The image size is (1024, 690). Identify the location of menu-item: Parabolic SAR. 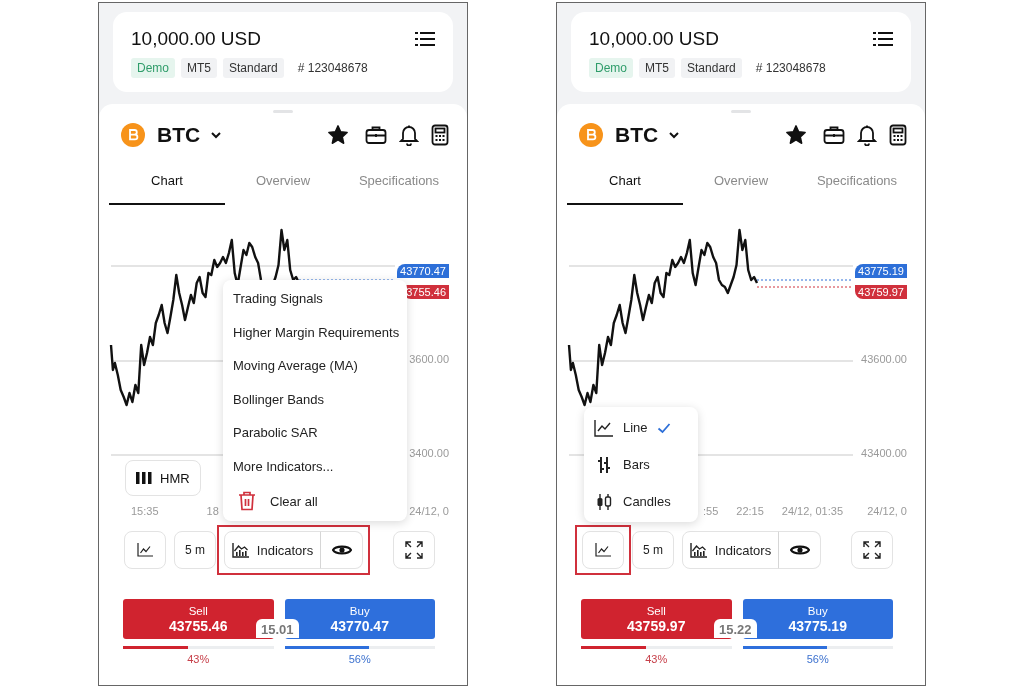
(315, 433).